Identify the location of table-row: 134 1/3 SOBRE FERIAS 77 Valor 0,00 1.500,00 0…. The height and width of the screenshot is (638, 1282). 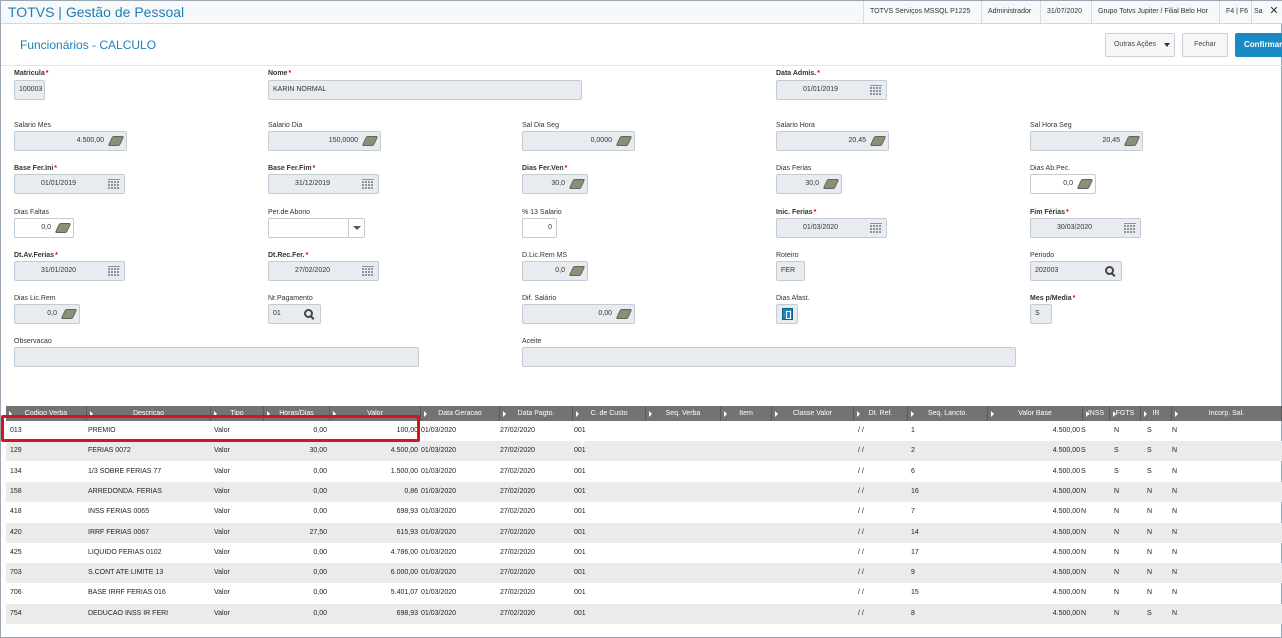
(644, 472).